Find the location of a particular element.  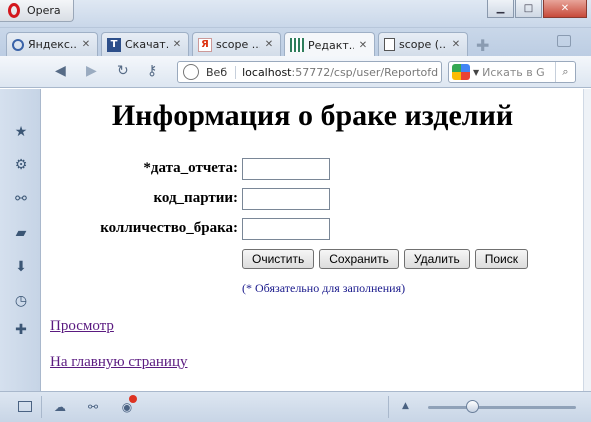

history-clock-icon: ◷ is located at coordinates (21, 301).